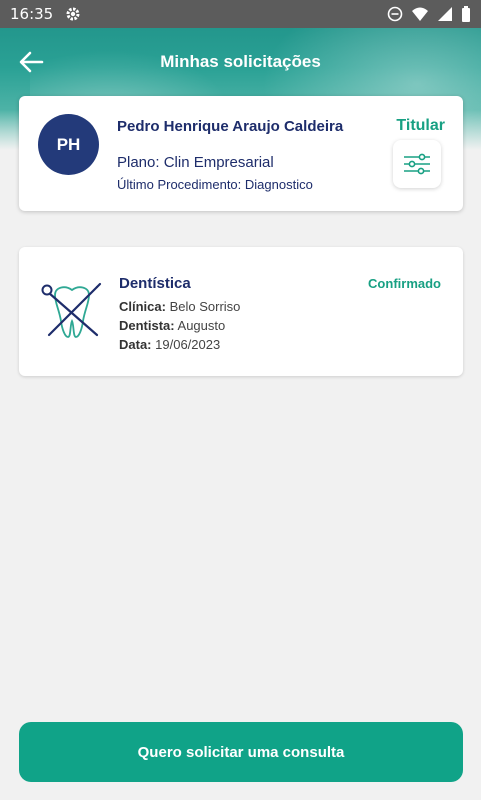 Image resolution: width=481 pixels, height=800 pixels. What do you see at coordinates (395, 14) in the screenshot?
I see `do-not-disturb-icon` at bounding box center [395, 14].